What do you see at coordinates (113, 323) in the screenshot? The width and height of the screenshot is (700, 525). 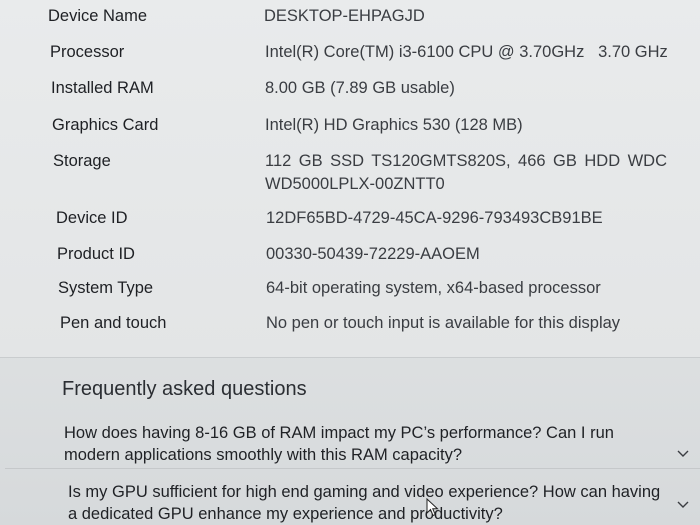 I see `spec-label: Pen and touch` at bounding box center [113, 323].